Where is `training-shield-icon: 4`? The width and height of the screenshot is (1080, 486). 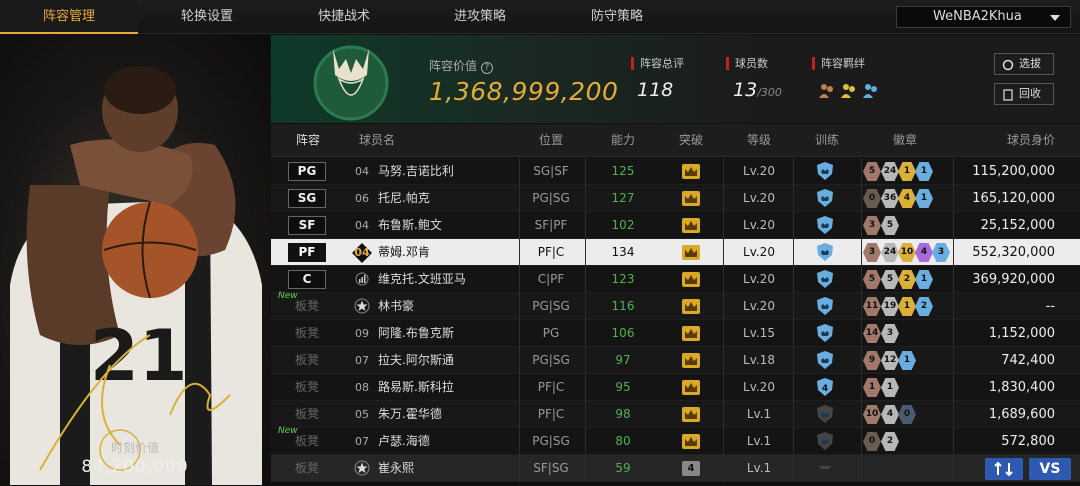
training-shield-icon: 4 is located at coordinates (825, 389).